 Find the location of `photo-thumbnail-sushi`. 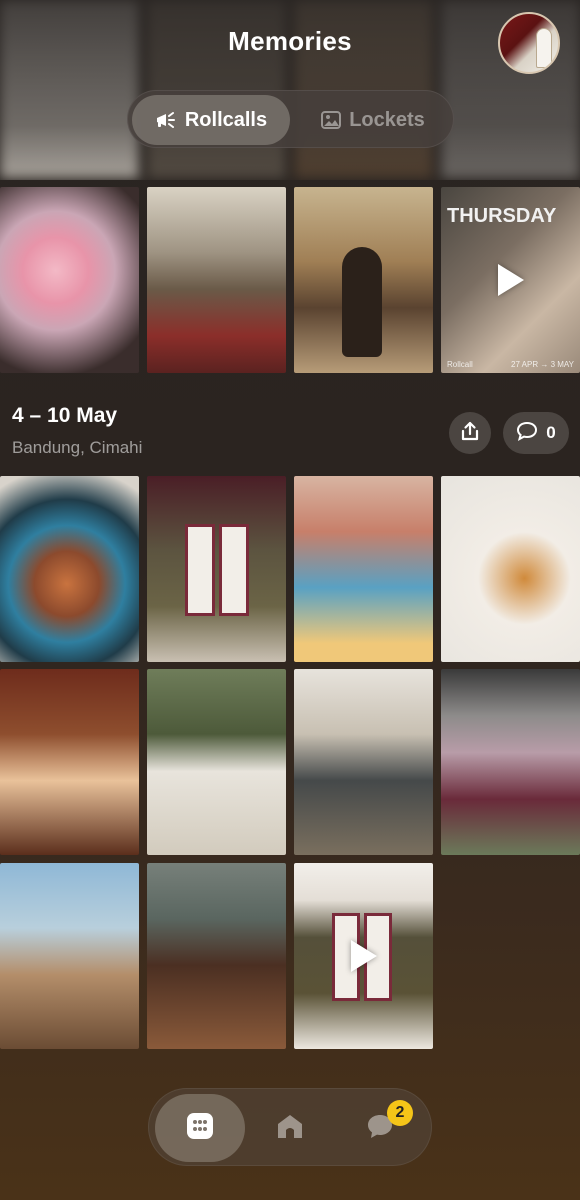

photo-thumbnail-sushi is located at coordinates (69, 762).